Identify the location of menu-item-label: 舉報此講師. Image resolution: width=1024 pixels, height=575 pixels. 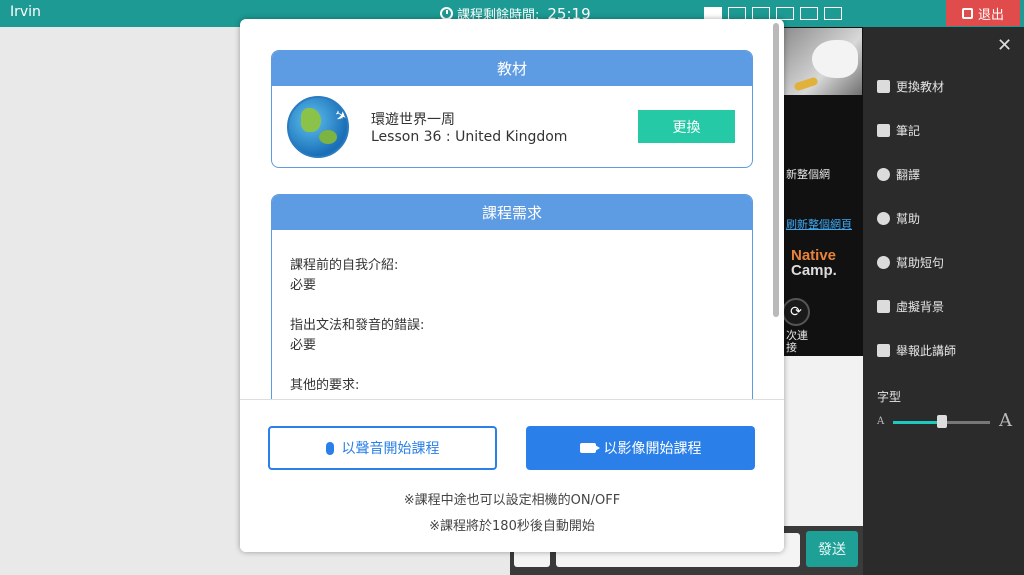
(926, 351).